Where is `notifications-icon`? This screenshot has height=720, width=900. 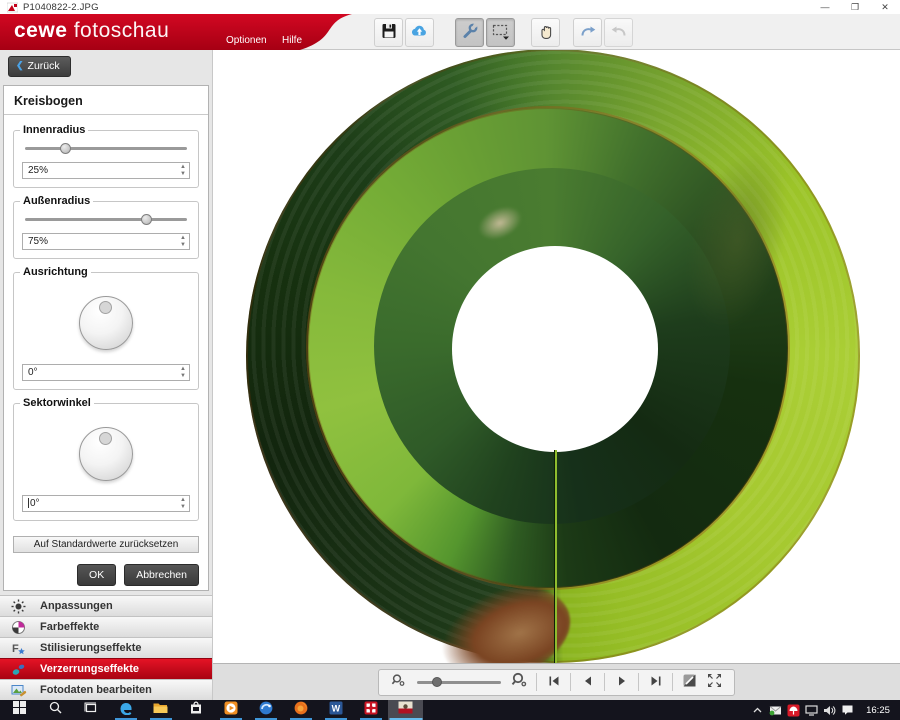
notifications-icon is located at coordinates (847, 710).